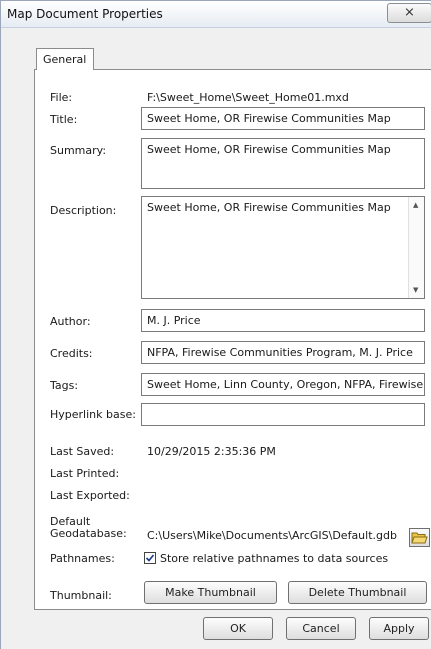 Image resolution: width=431 pixels, height=649 pixels. I want to click on close-button: ⨯, so click(409, 13).